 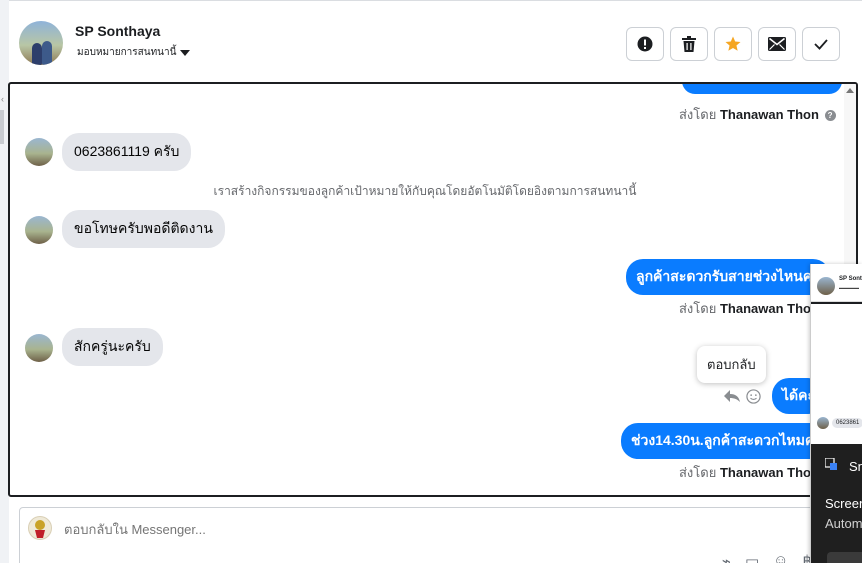 I want to click on reply-composer: ⌁ ▭ ☺ ฿, so click(x=419, y=535).